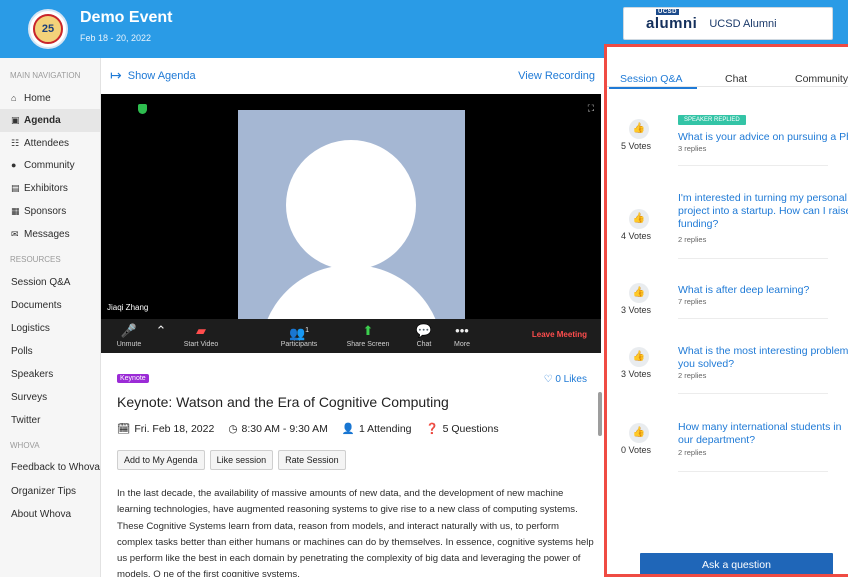  What do you see at coordinates (728, 23) in the screenshot?
I see `sponsor-banner: UCSD alumni UCSD Alumni` at bounding box center [728, 23].